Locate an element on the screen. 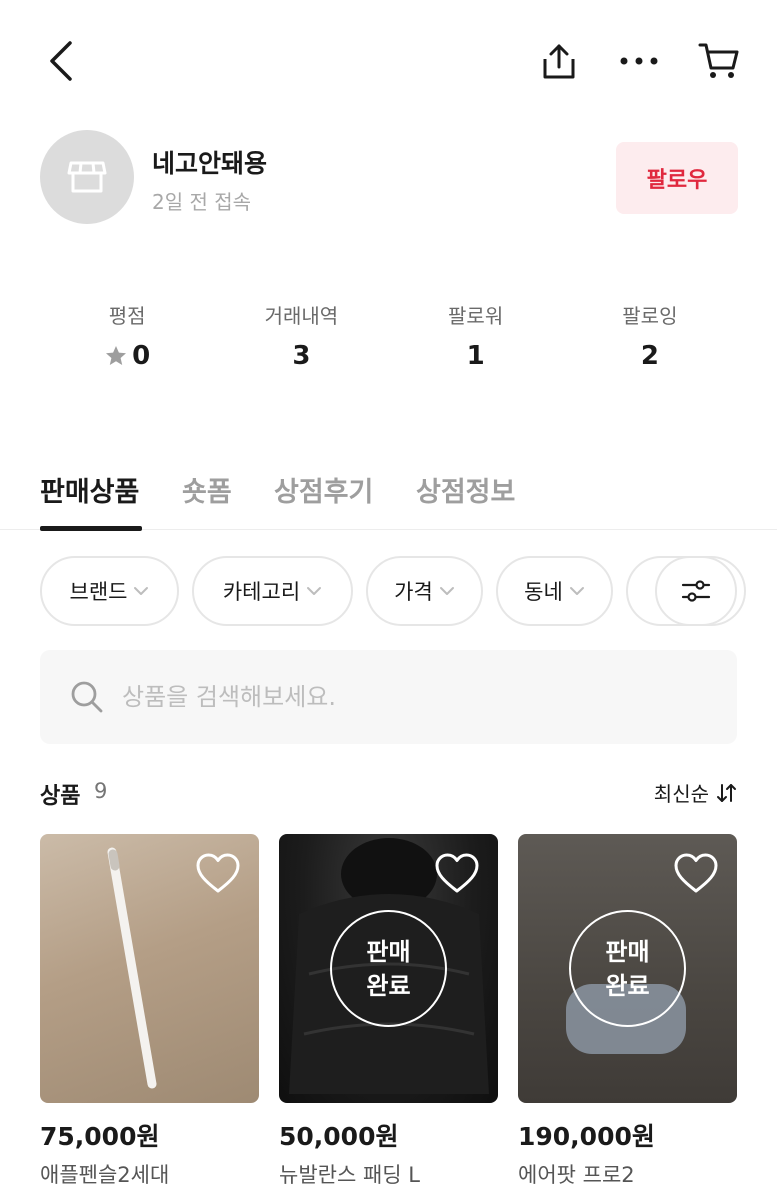 This screenshot has height=1200, width=777. stat-value: 3 is located at coordinates (301, 356).